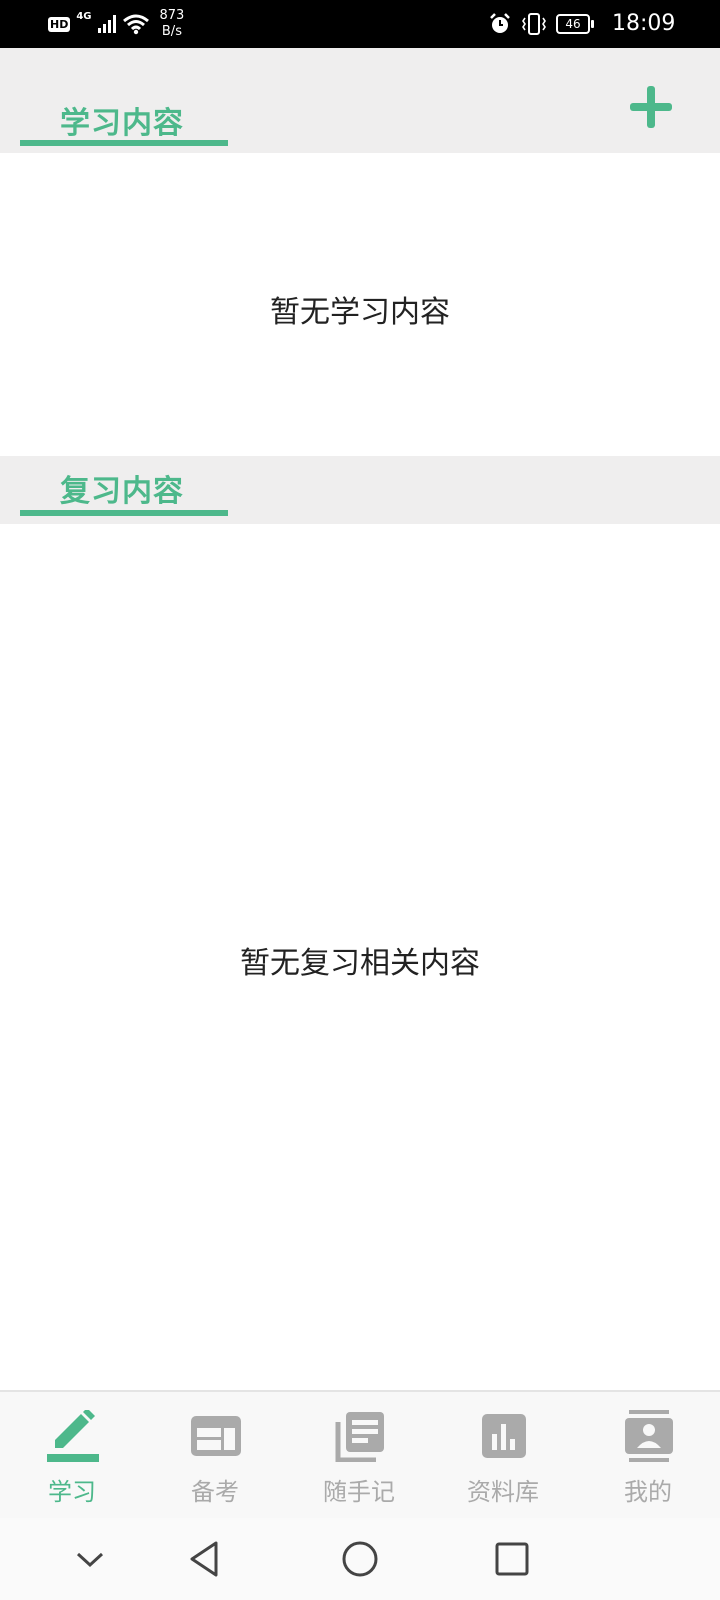 The height and width of the screenshot is (1600, 720). I want to click on wifi-icon, so click(135, 24).